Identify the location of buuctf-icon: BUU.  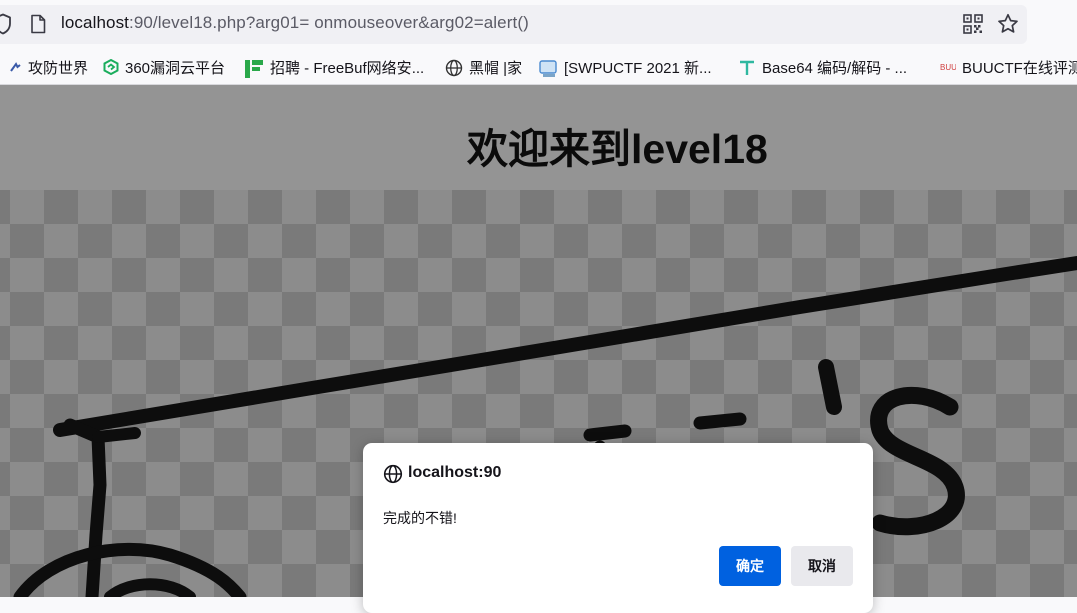
(948, 67).